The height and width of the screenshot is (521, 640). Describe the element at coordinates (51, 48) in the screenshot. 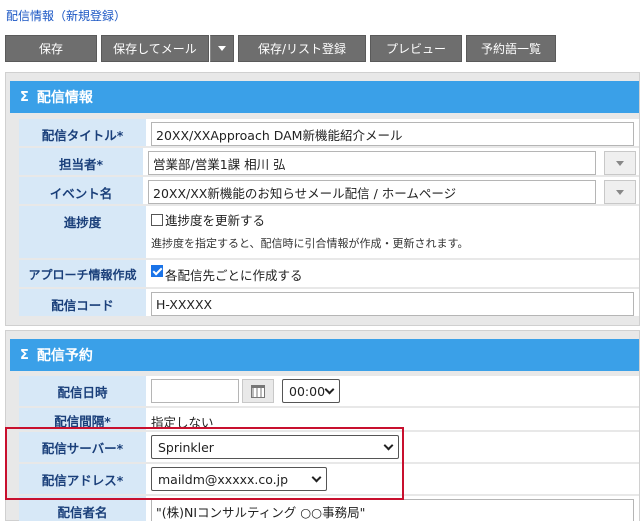

I see `save-button: 保存` at that location.